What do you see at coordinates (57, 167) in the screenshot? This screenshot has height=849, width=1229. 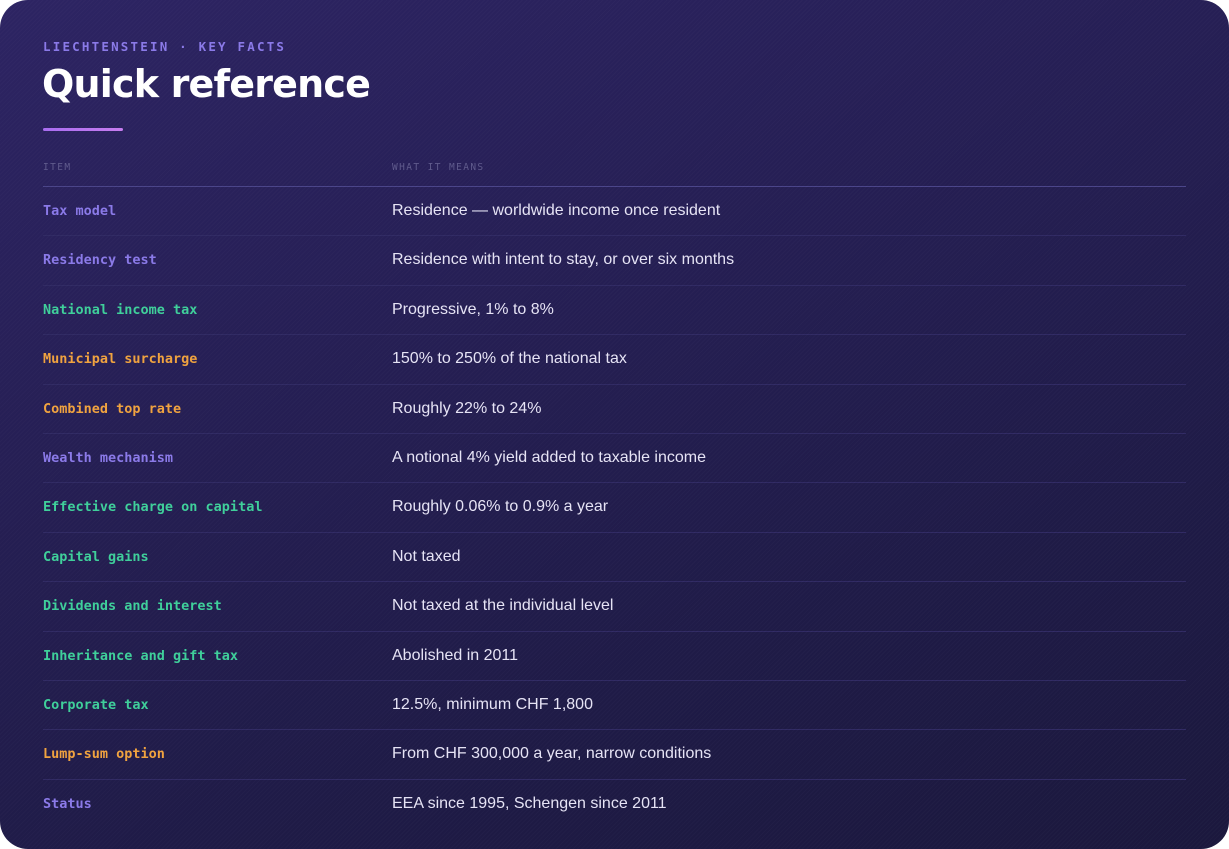 I see `column-header-item: ITEM` at bounding box center [57, 167].